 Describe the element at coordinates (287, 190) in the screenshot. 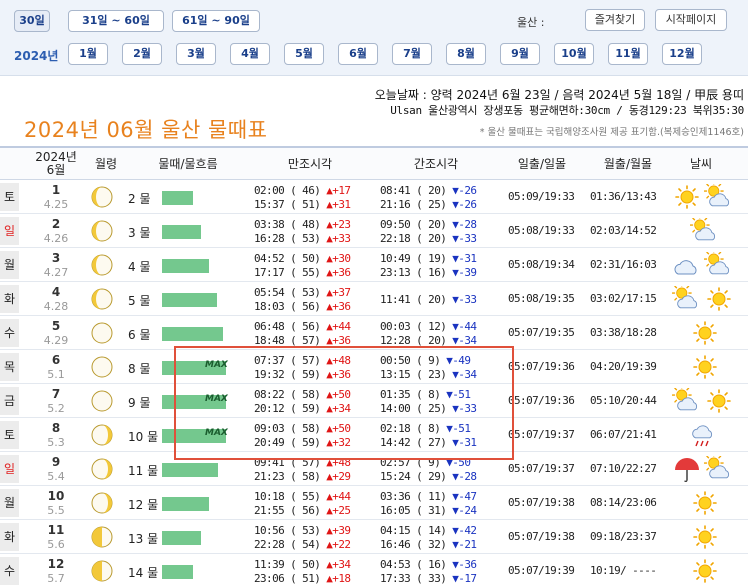

I see `high-tide-1: 02:00 ( 46)` at that location.